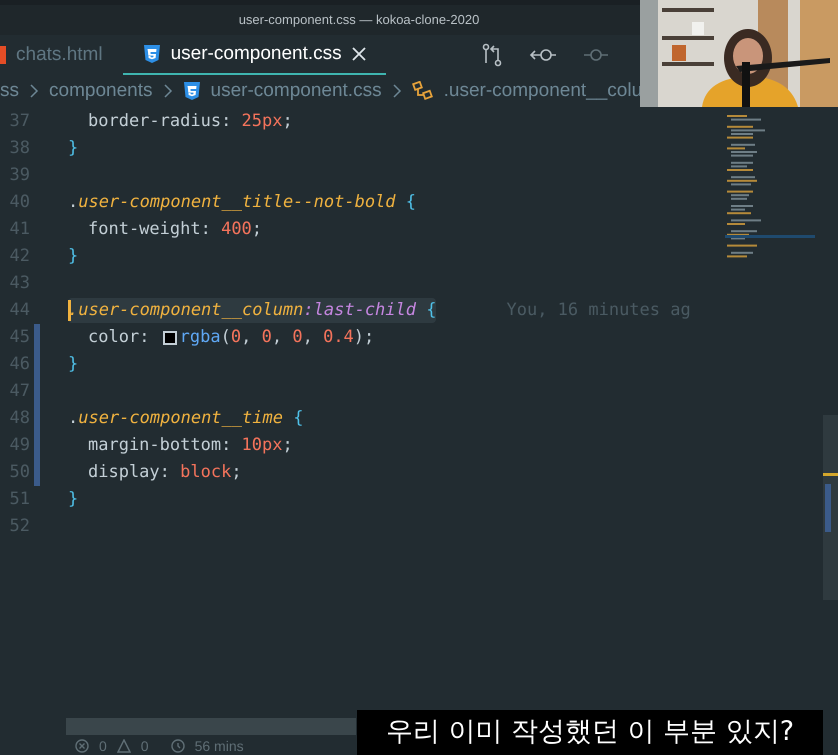  I want to click on code-text: .user-component__column:last-child {, so click(252, 310).